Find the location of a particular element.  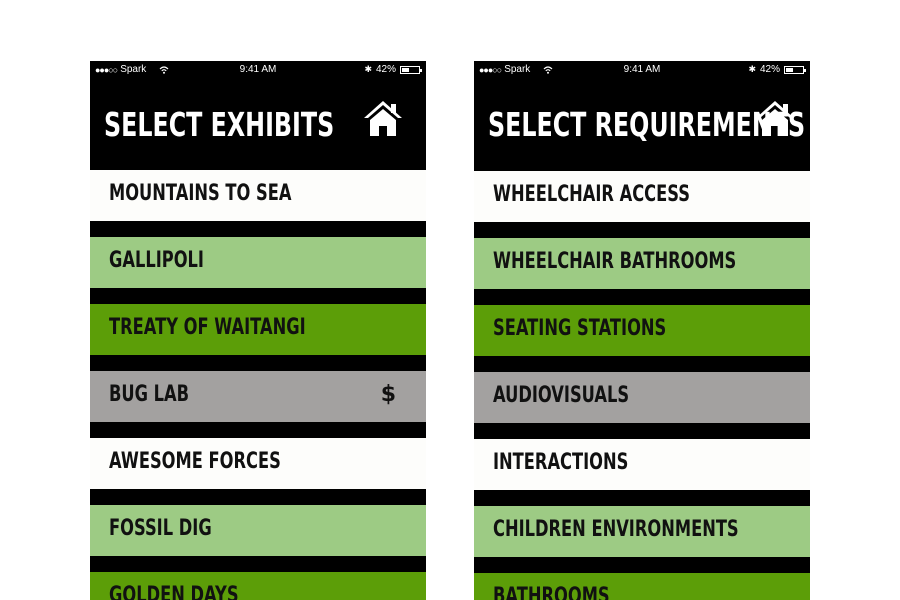

list-item: BATHROOMS is located at coordinates (642, 586).